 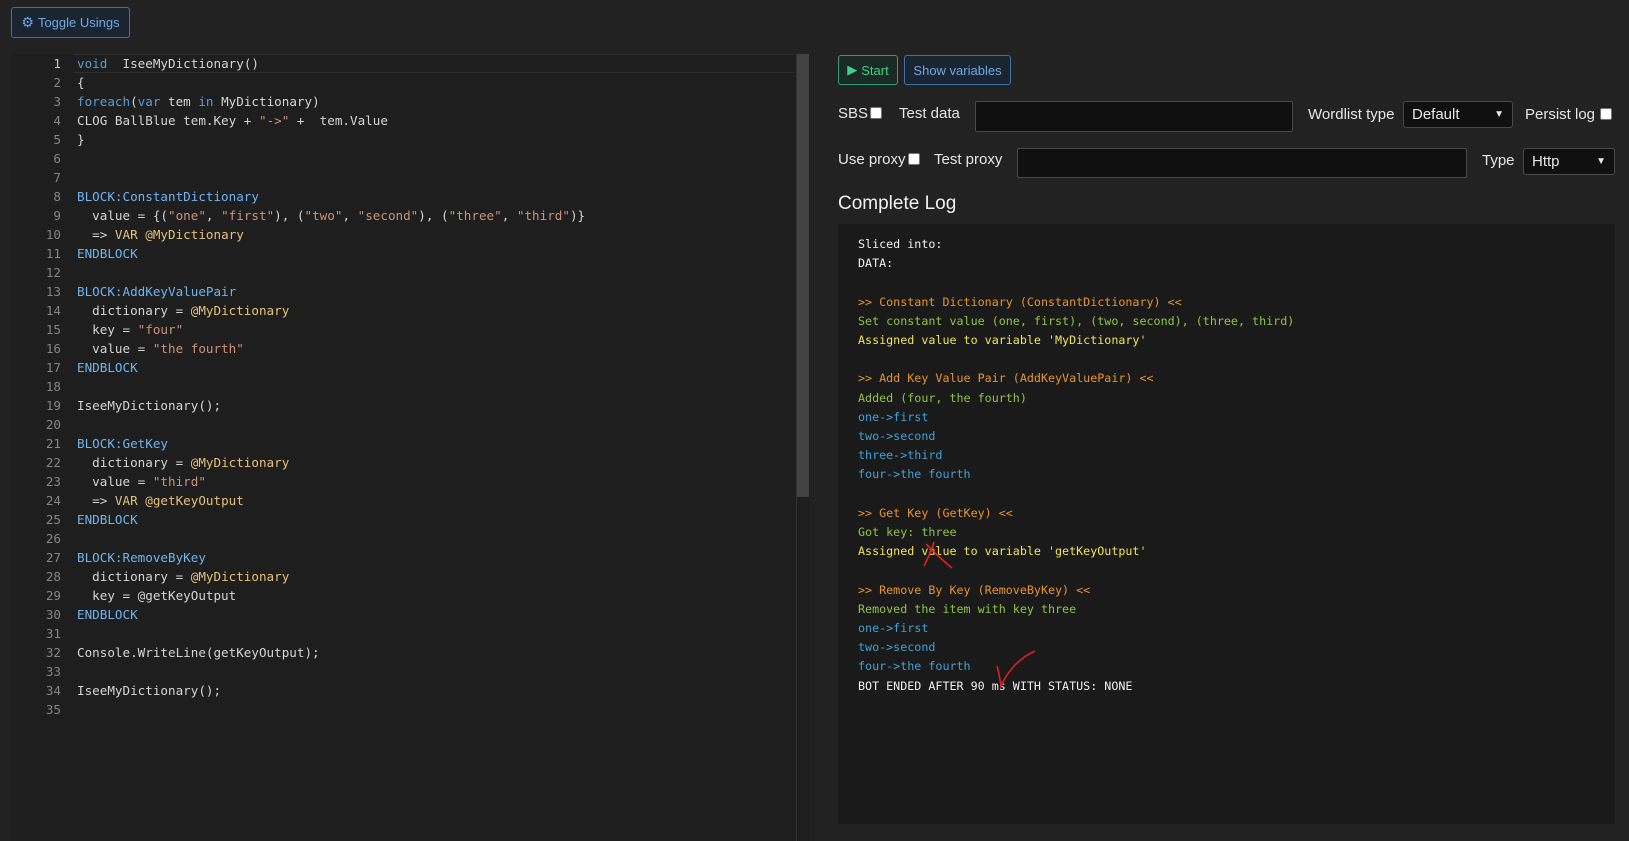 What do you see at coordinates (53, 462) in the screenshot?
I see `line-number: 22` at bounding box center [53, 462].